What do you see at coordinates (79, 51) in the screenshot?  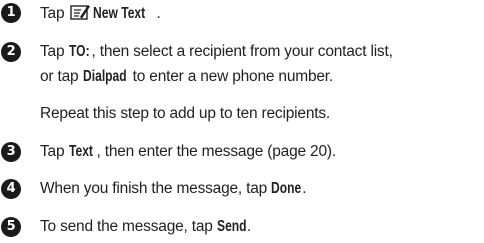 I see `key-label: TO:` at bounding box center [79, 51].